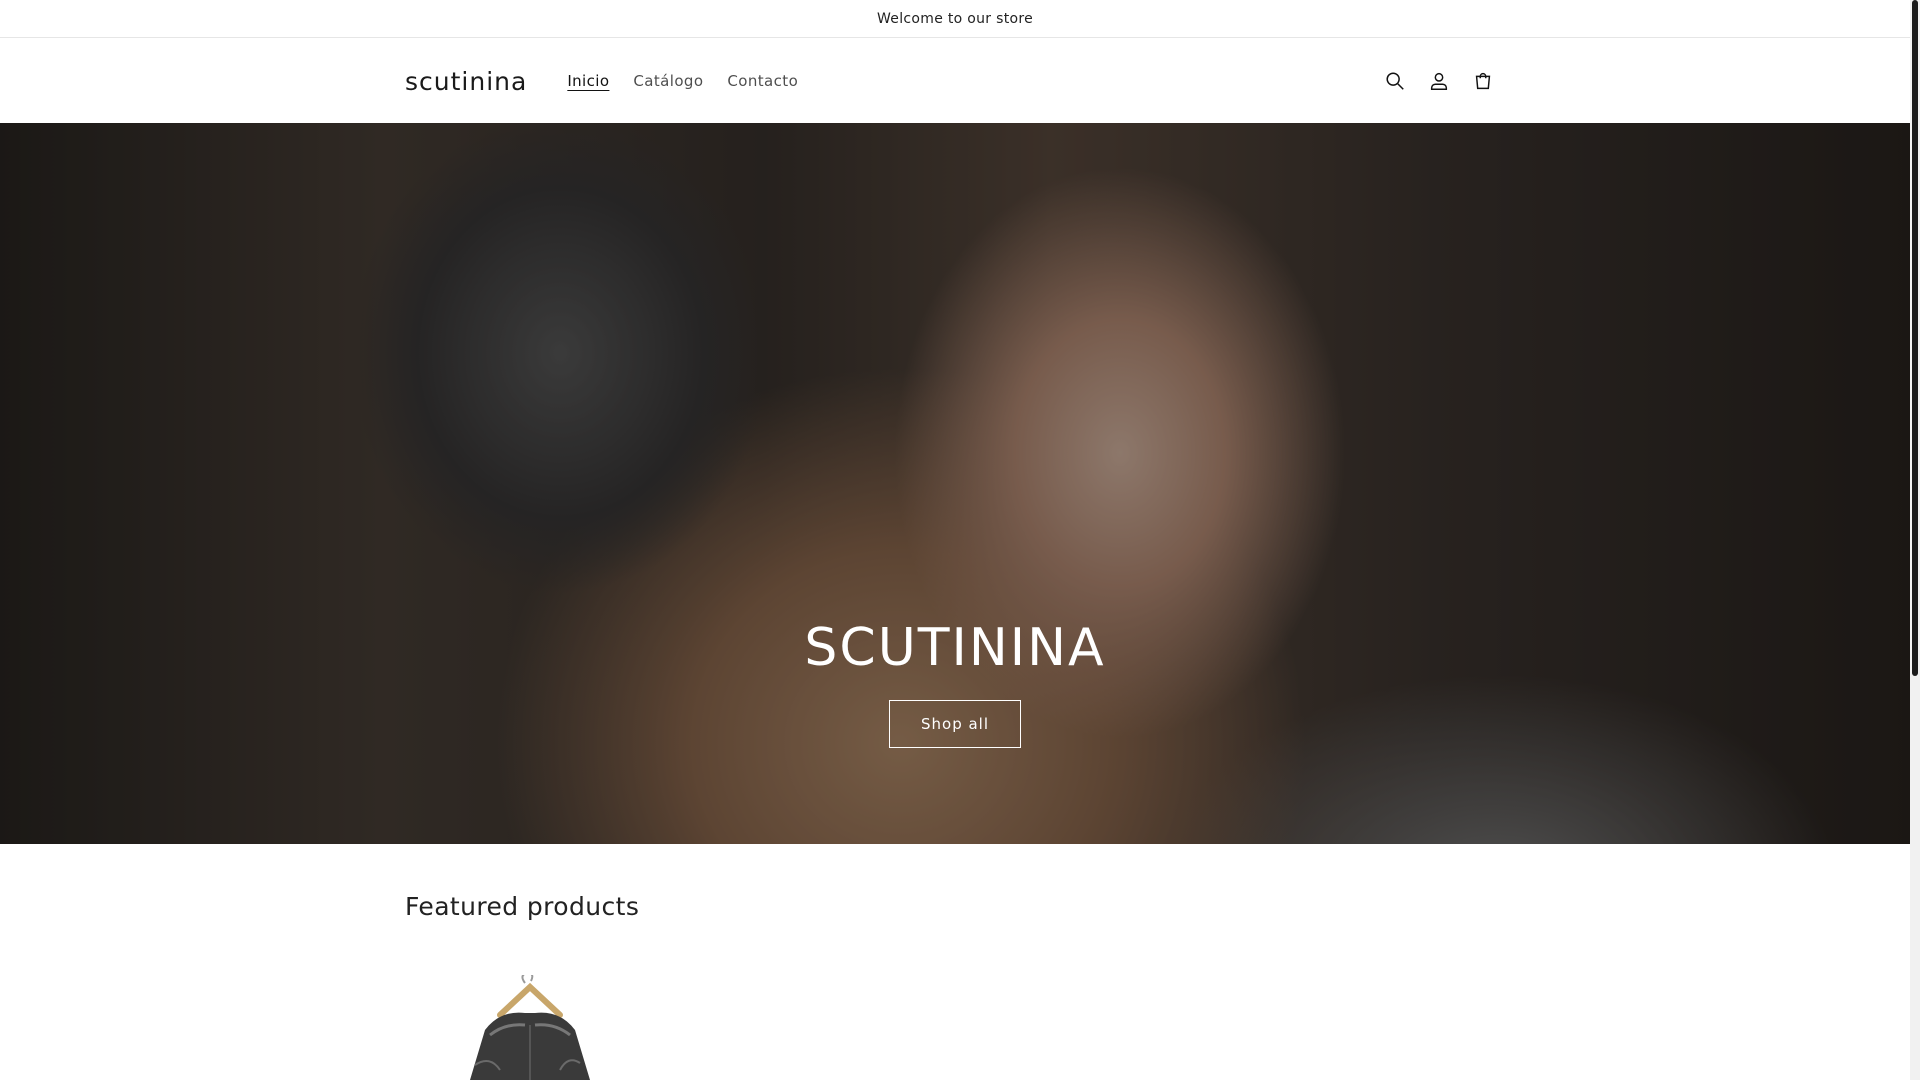 The width and height of the screenshot is (1920, 1080). I want to click on hero-title: SCUTININA, so click(955, 648).